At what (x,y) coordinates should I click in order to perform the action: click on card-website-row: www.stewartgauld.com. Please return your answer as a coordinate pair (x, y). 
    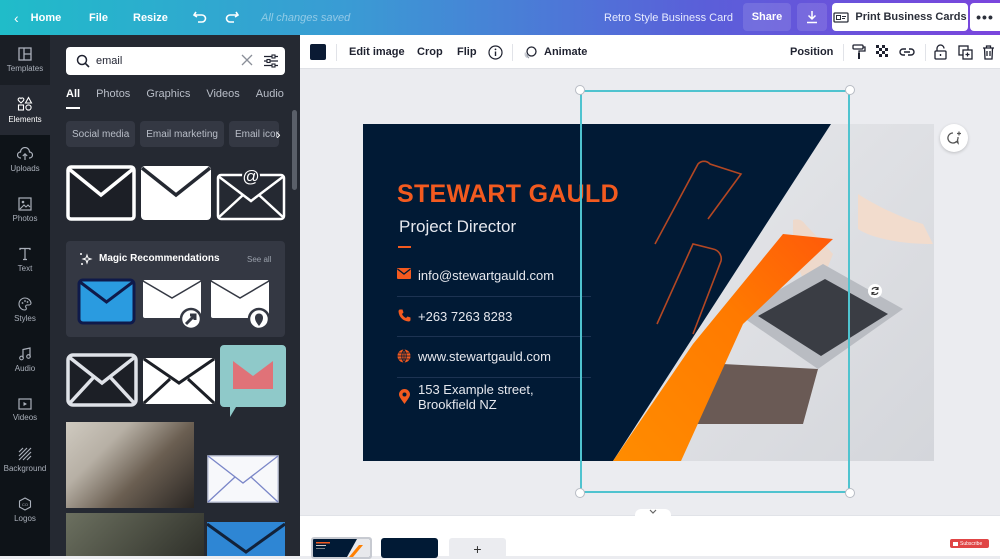
    Looking at the image, I should click on (474, 356).